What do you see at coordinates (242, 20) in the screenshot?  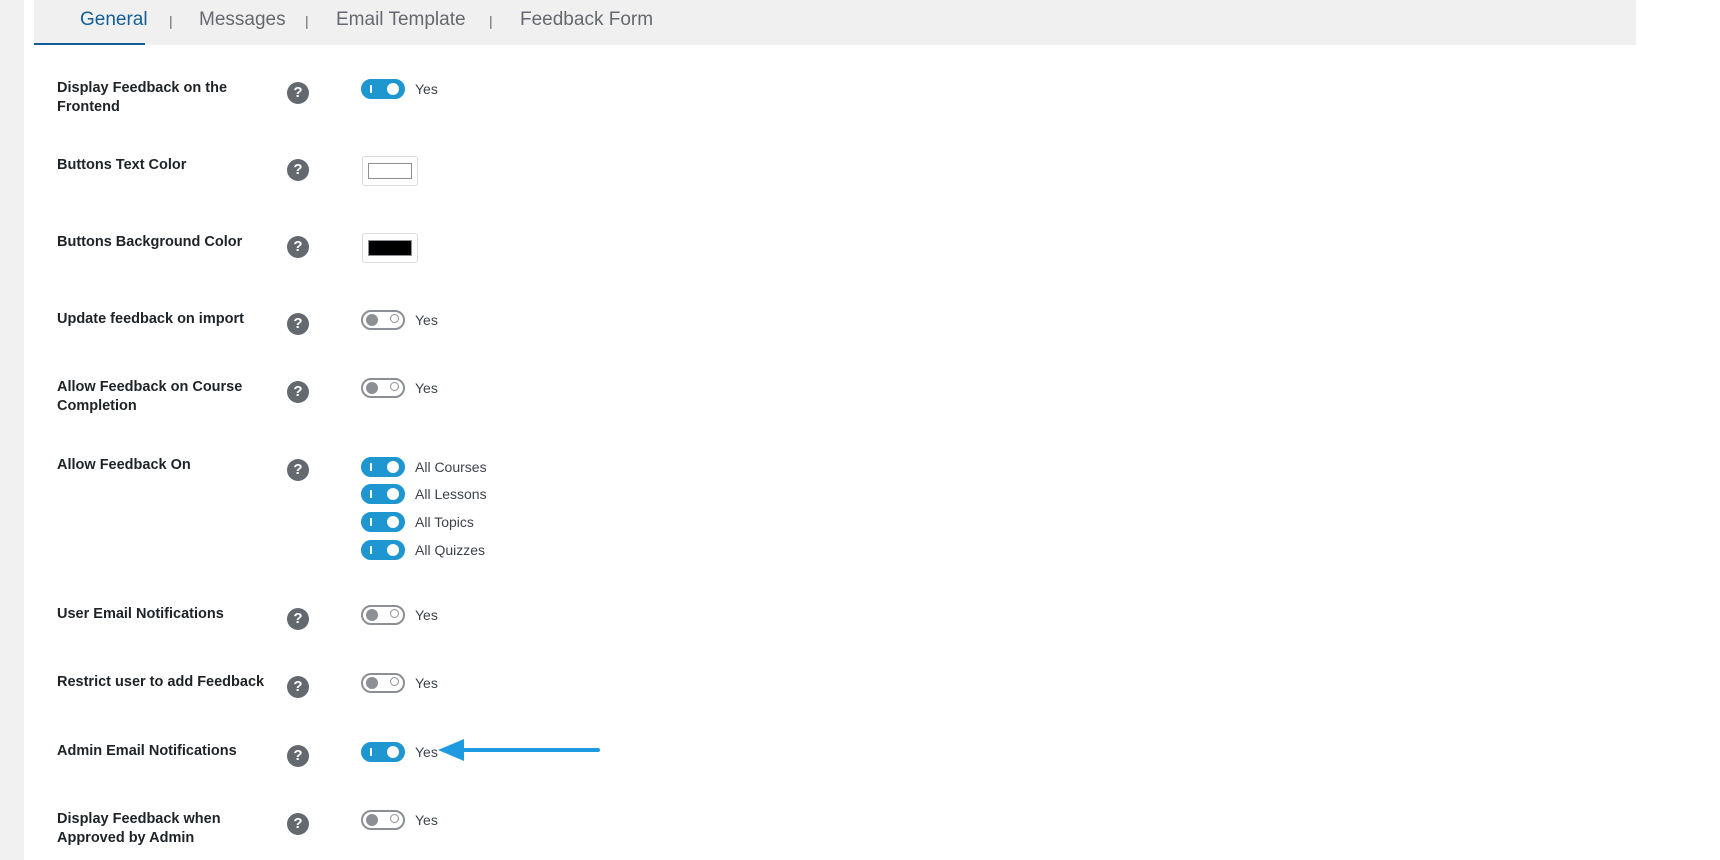 I see `tab-messages: Messages` at bounding box center [242, 20].